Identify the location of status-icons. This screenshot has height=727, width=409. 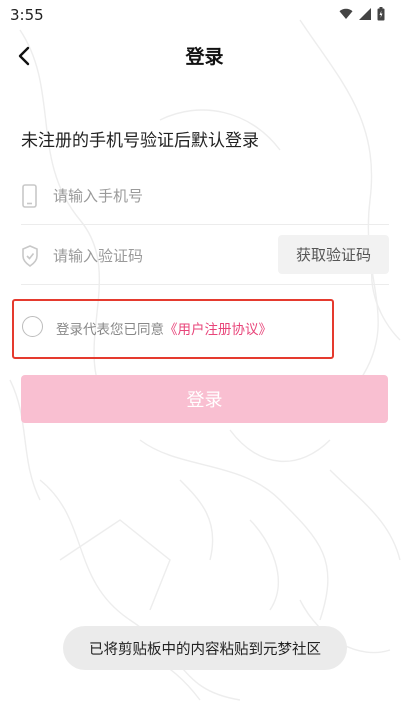
(362, 14).